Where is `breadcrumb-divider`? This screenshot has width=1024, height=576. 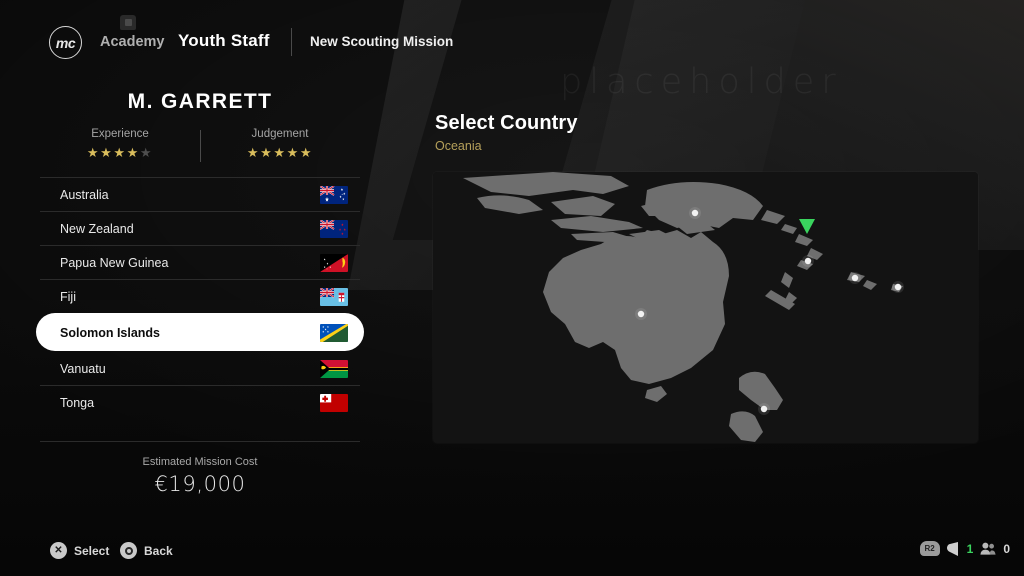
breadcrumb-divider is located at coordinates (291, 42).